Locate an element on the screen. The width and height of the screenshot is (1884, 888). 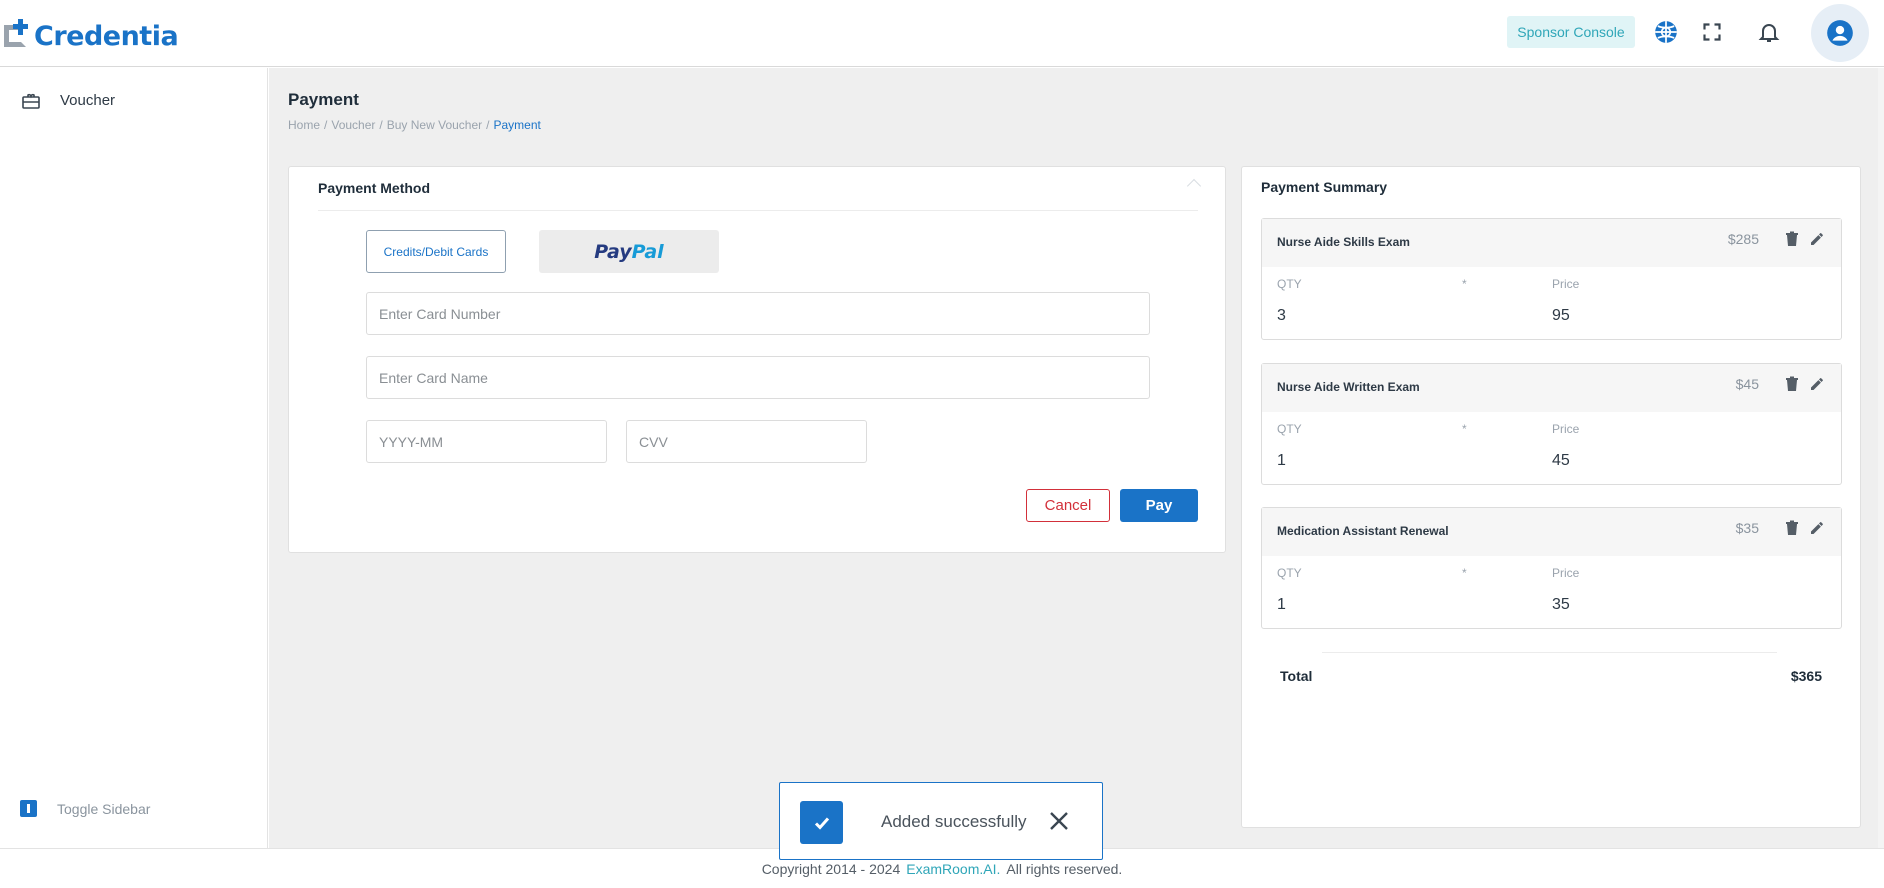
toggle-sidebar-button: Toggle Sidebar is located at coordinates (85, 808).